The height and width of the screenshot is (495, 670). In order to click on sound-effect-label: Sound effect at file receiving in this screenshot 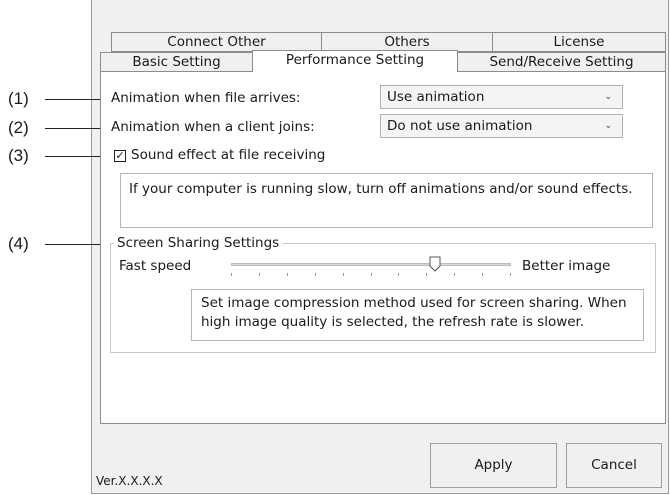, I will do `click(228, 155)`.